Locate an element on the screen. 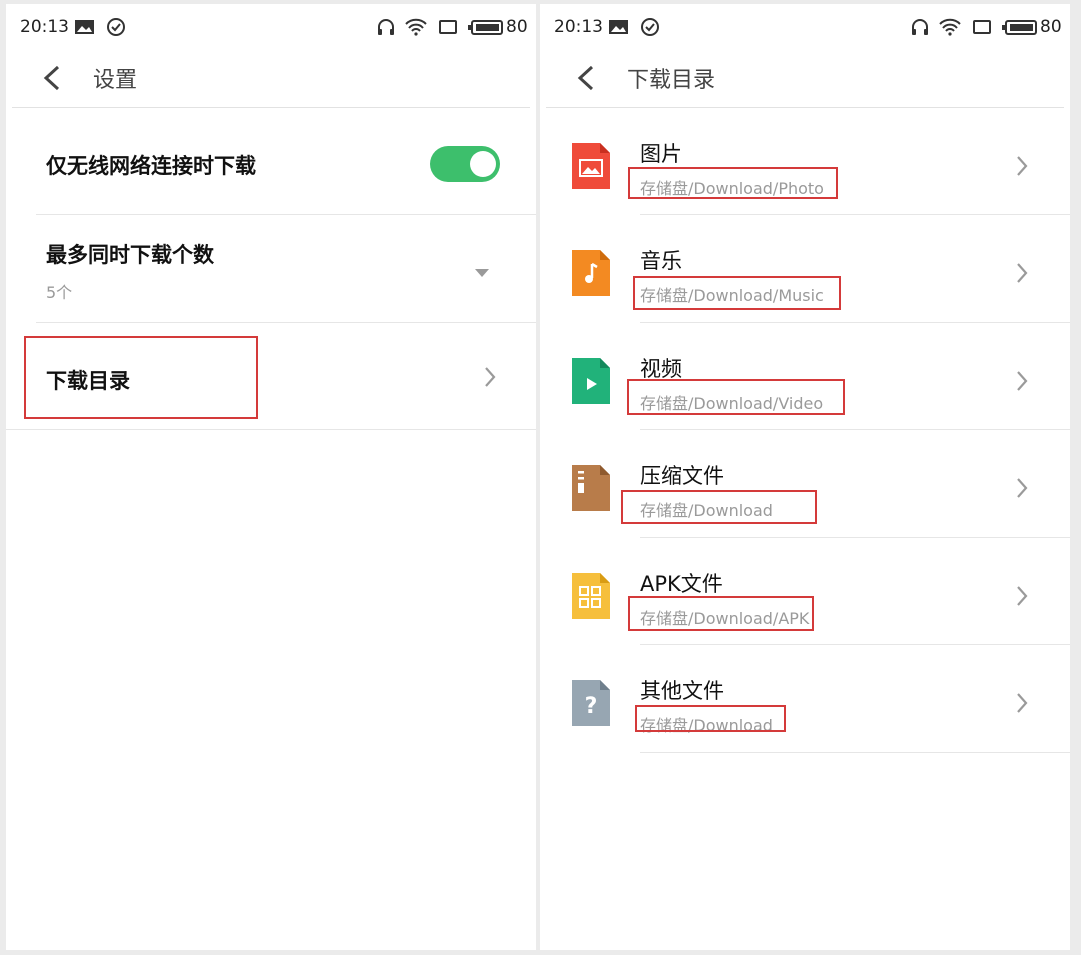 The width and height of the screenshot is (1081, 955). title-bar: 设置 is located at coordinates (271, 79).